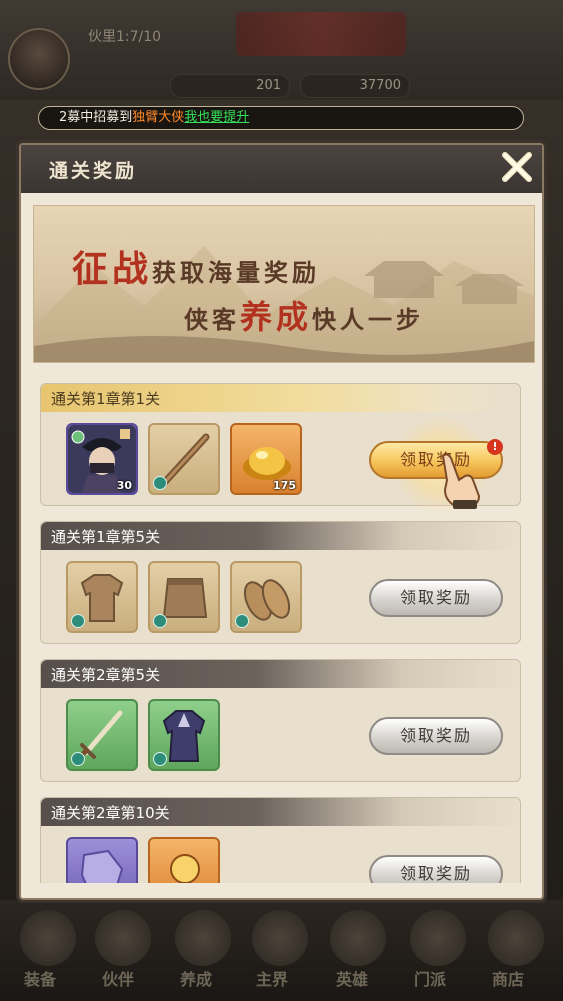 The width and height of the screenshot is (563, 1001). What do you see at coordinates (280, 536) in the screenshot?
I see `reward-card-header: 通关第1章第5关` at bounding box center [280, 536].